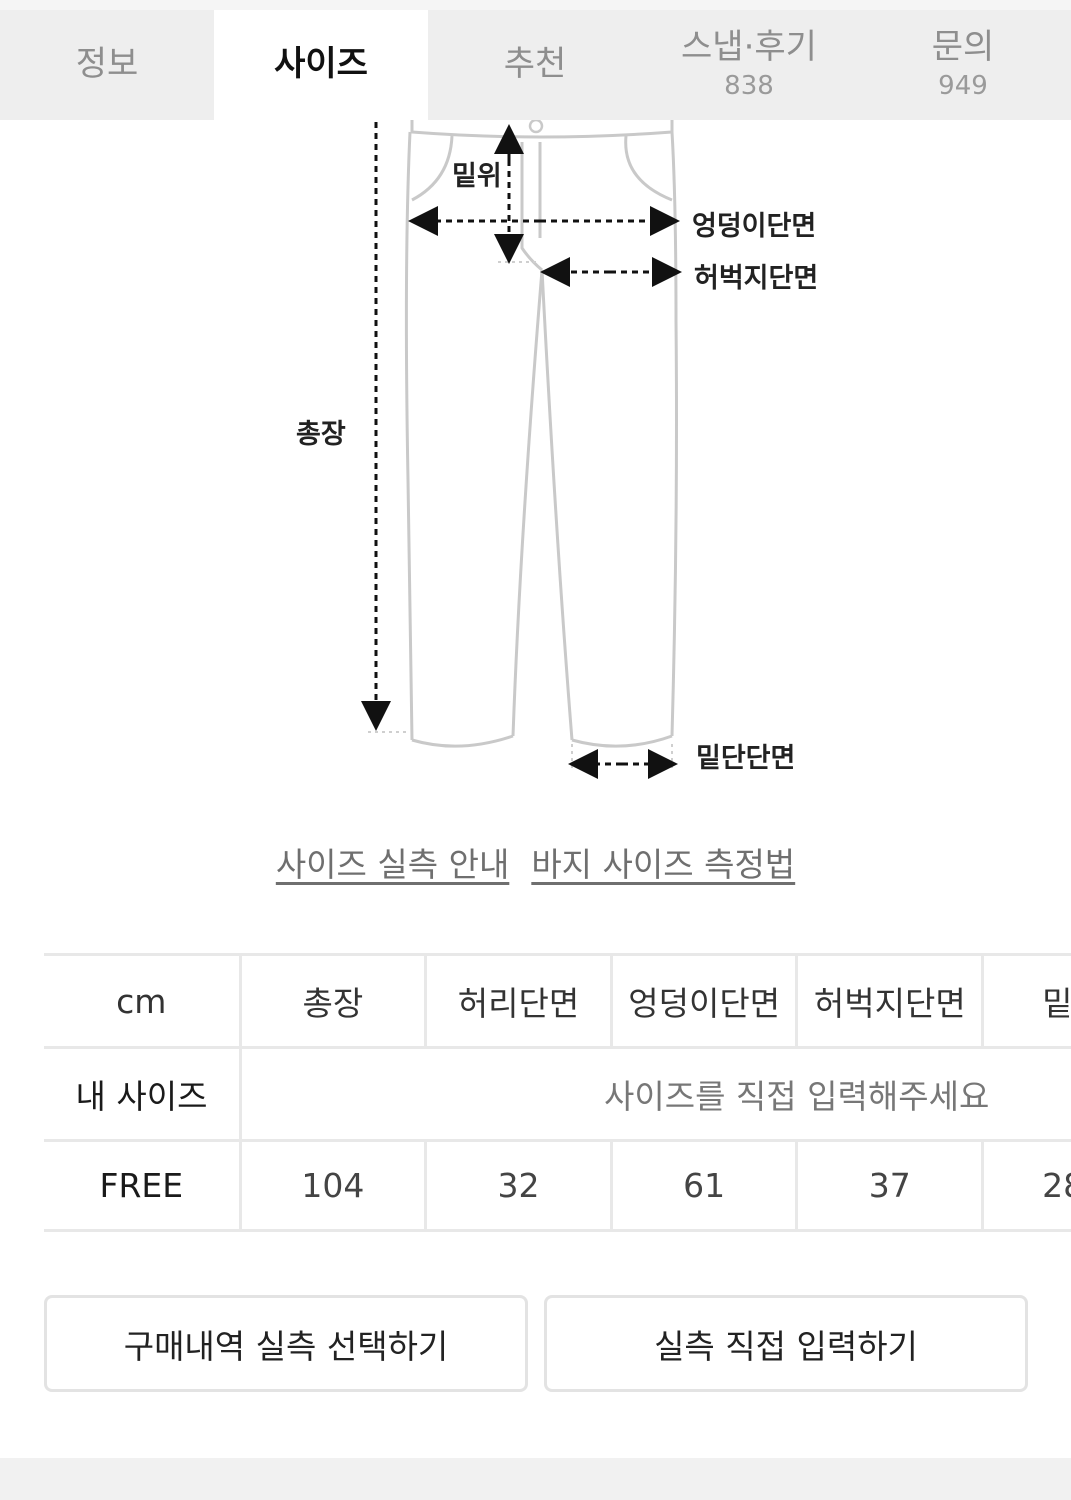 The image size is (1071, 1500). Describe the element at coordinates (754, 226) in the screenshot. I see `hip-width-label: 엉덩이단면` at that location.